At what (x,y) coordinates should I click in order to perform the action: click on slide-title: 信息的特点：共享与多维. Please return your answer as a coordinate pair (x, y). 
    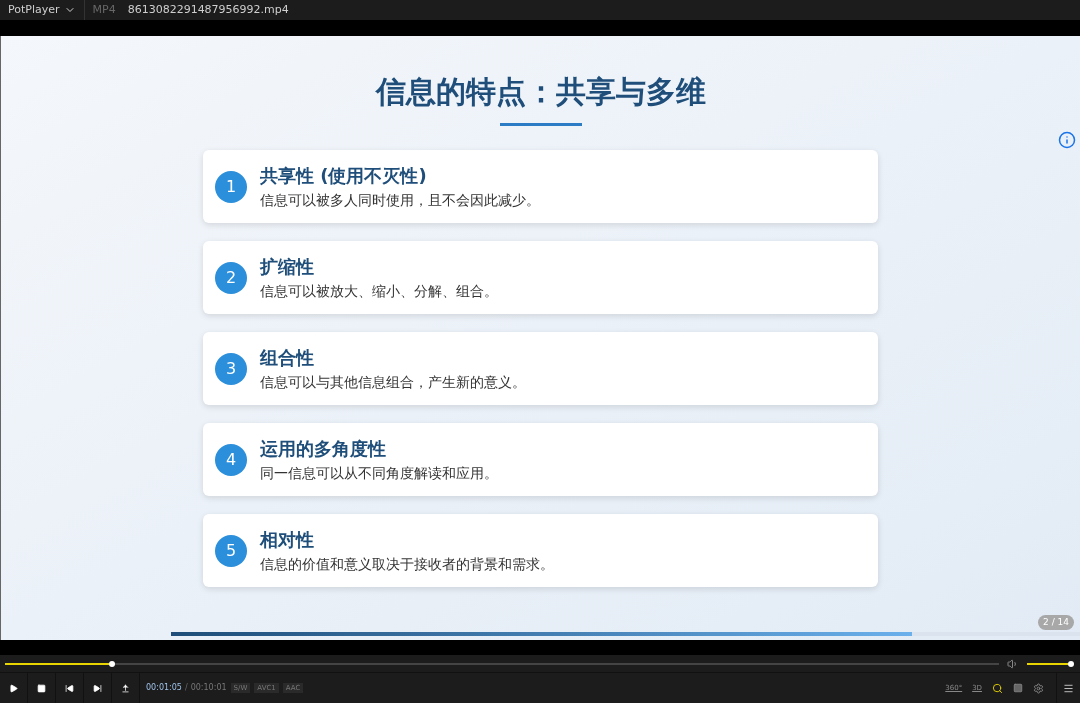
    Looking at the image, I should click on (540, 92).